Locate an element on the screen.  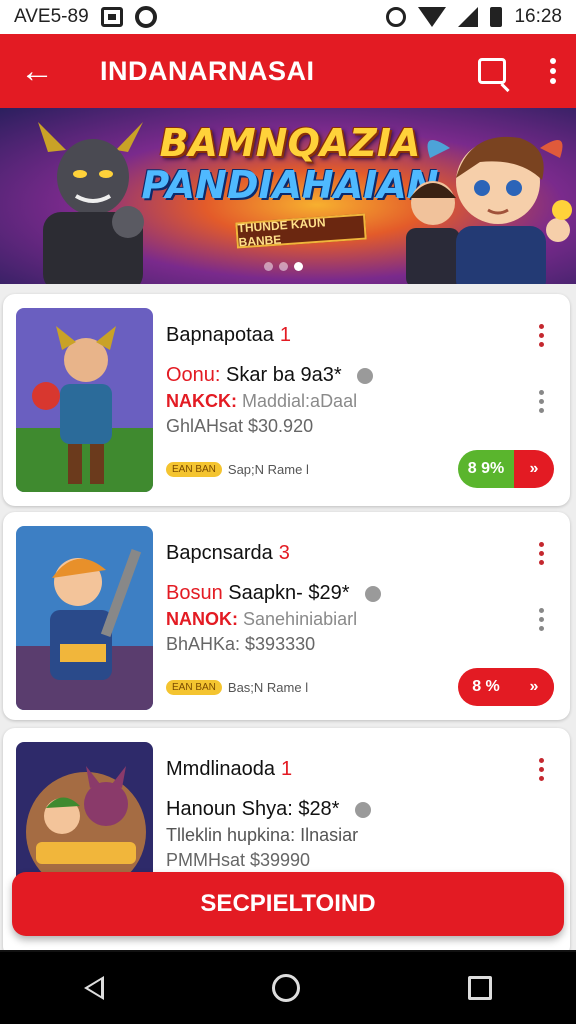
carousel-indicator is located at coordinates (283, 266).